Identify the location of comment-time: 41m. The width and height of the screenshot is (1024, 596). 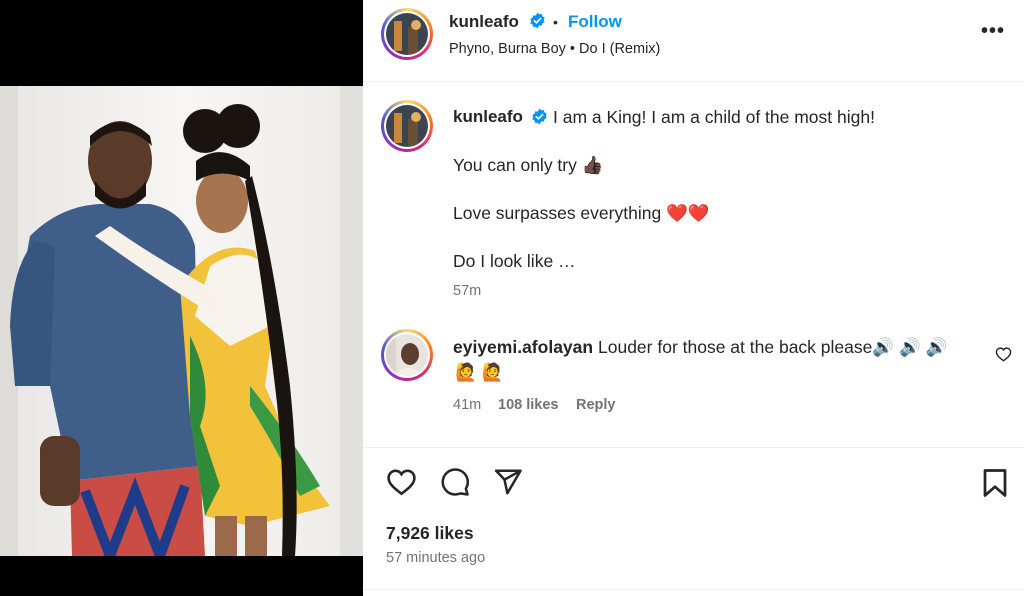
(467, 405).